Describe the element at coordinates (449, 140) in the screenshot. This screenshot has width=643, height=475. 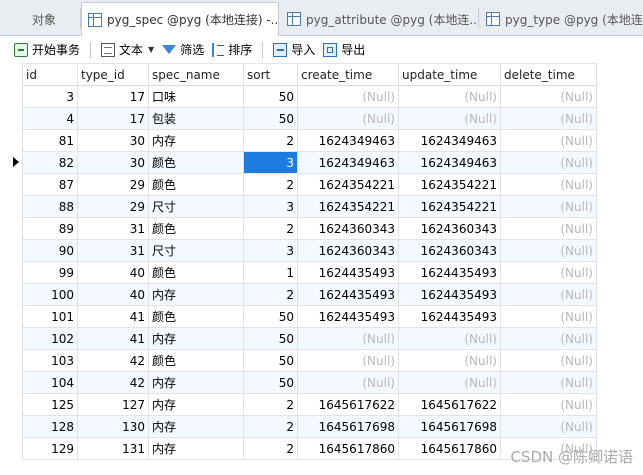
I see `cell-update-time: 1624349463` at that location.